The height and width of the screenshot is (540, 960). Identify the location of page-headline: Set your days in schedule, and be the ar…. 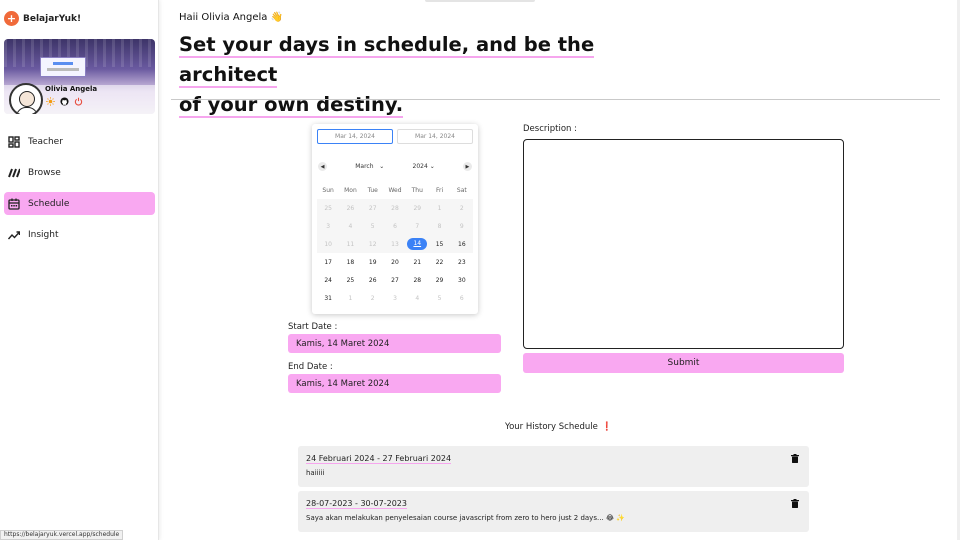
(419, 75).